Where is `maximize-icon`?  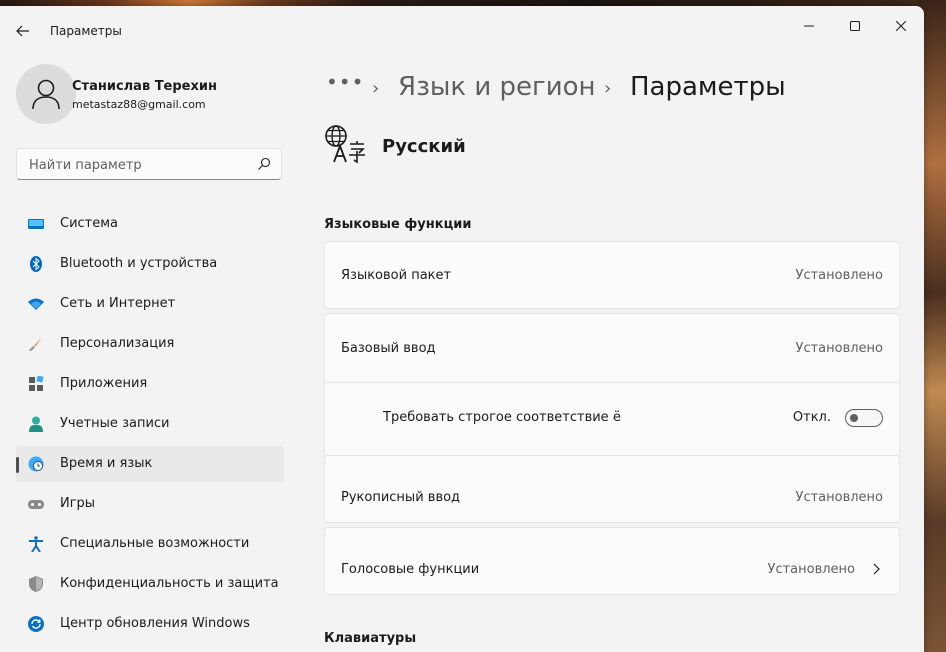
maximize-icon is located at coordinates (855, 26).